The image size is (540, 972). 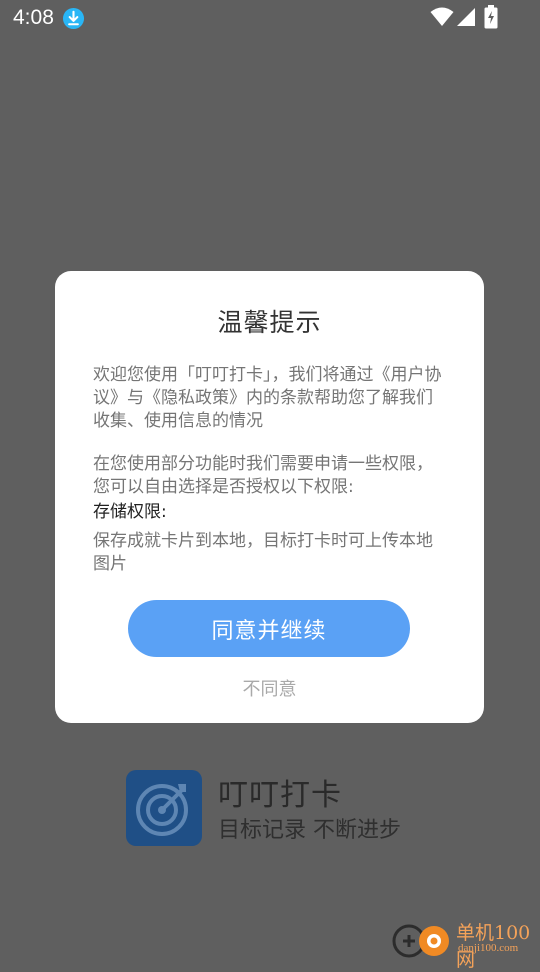 I want to click on agree-button: 同意并继续, so click(x=269, y=628).